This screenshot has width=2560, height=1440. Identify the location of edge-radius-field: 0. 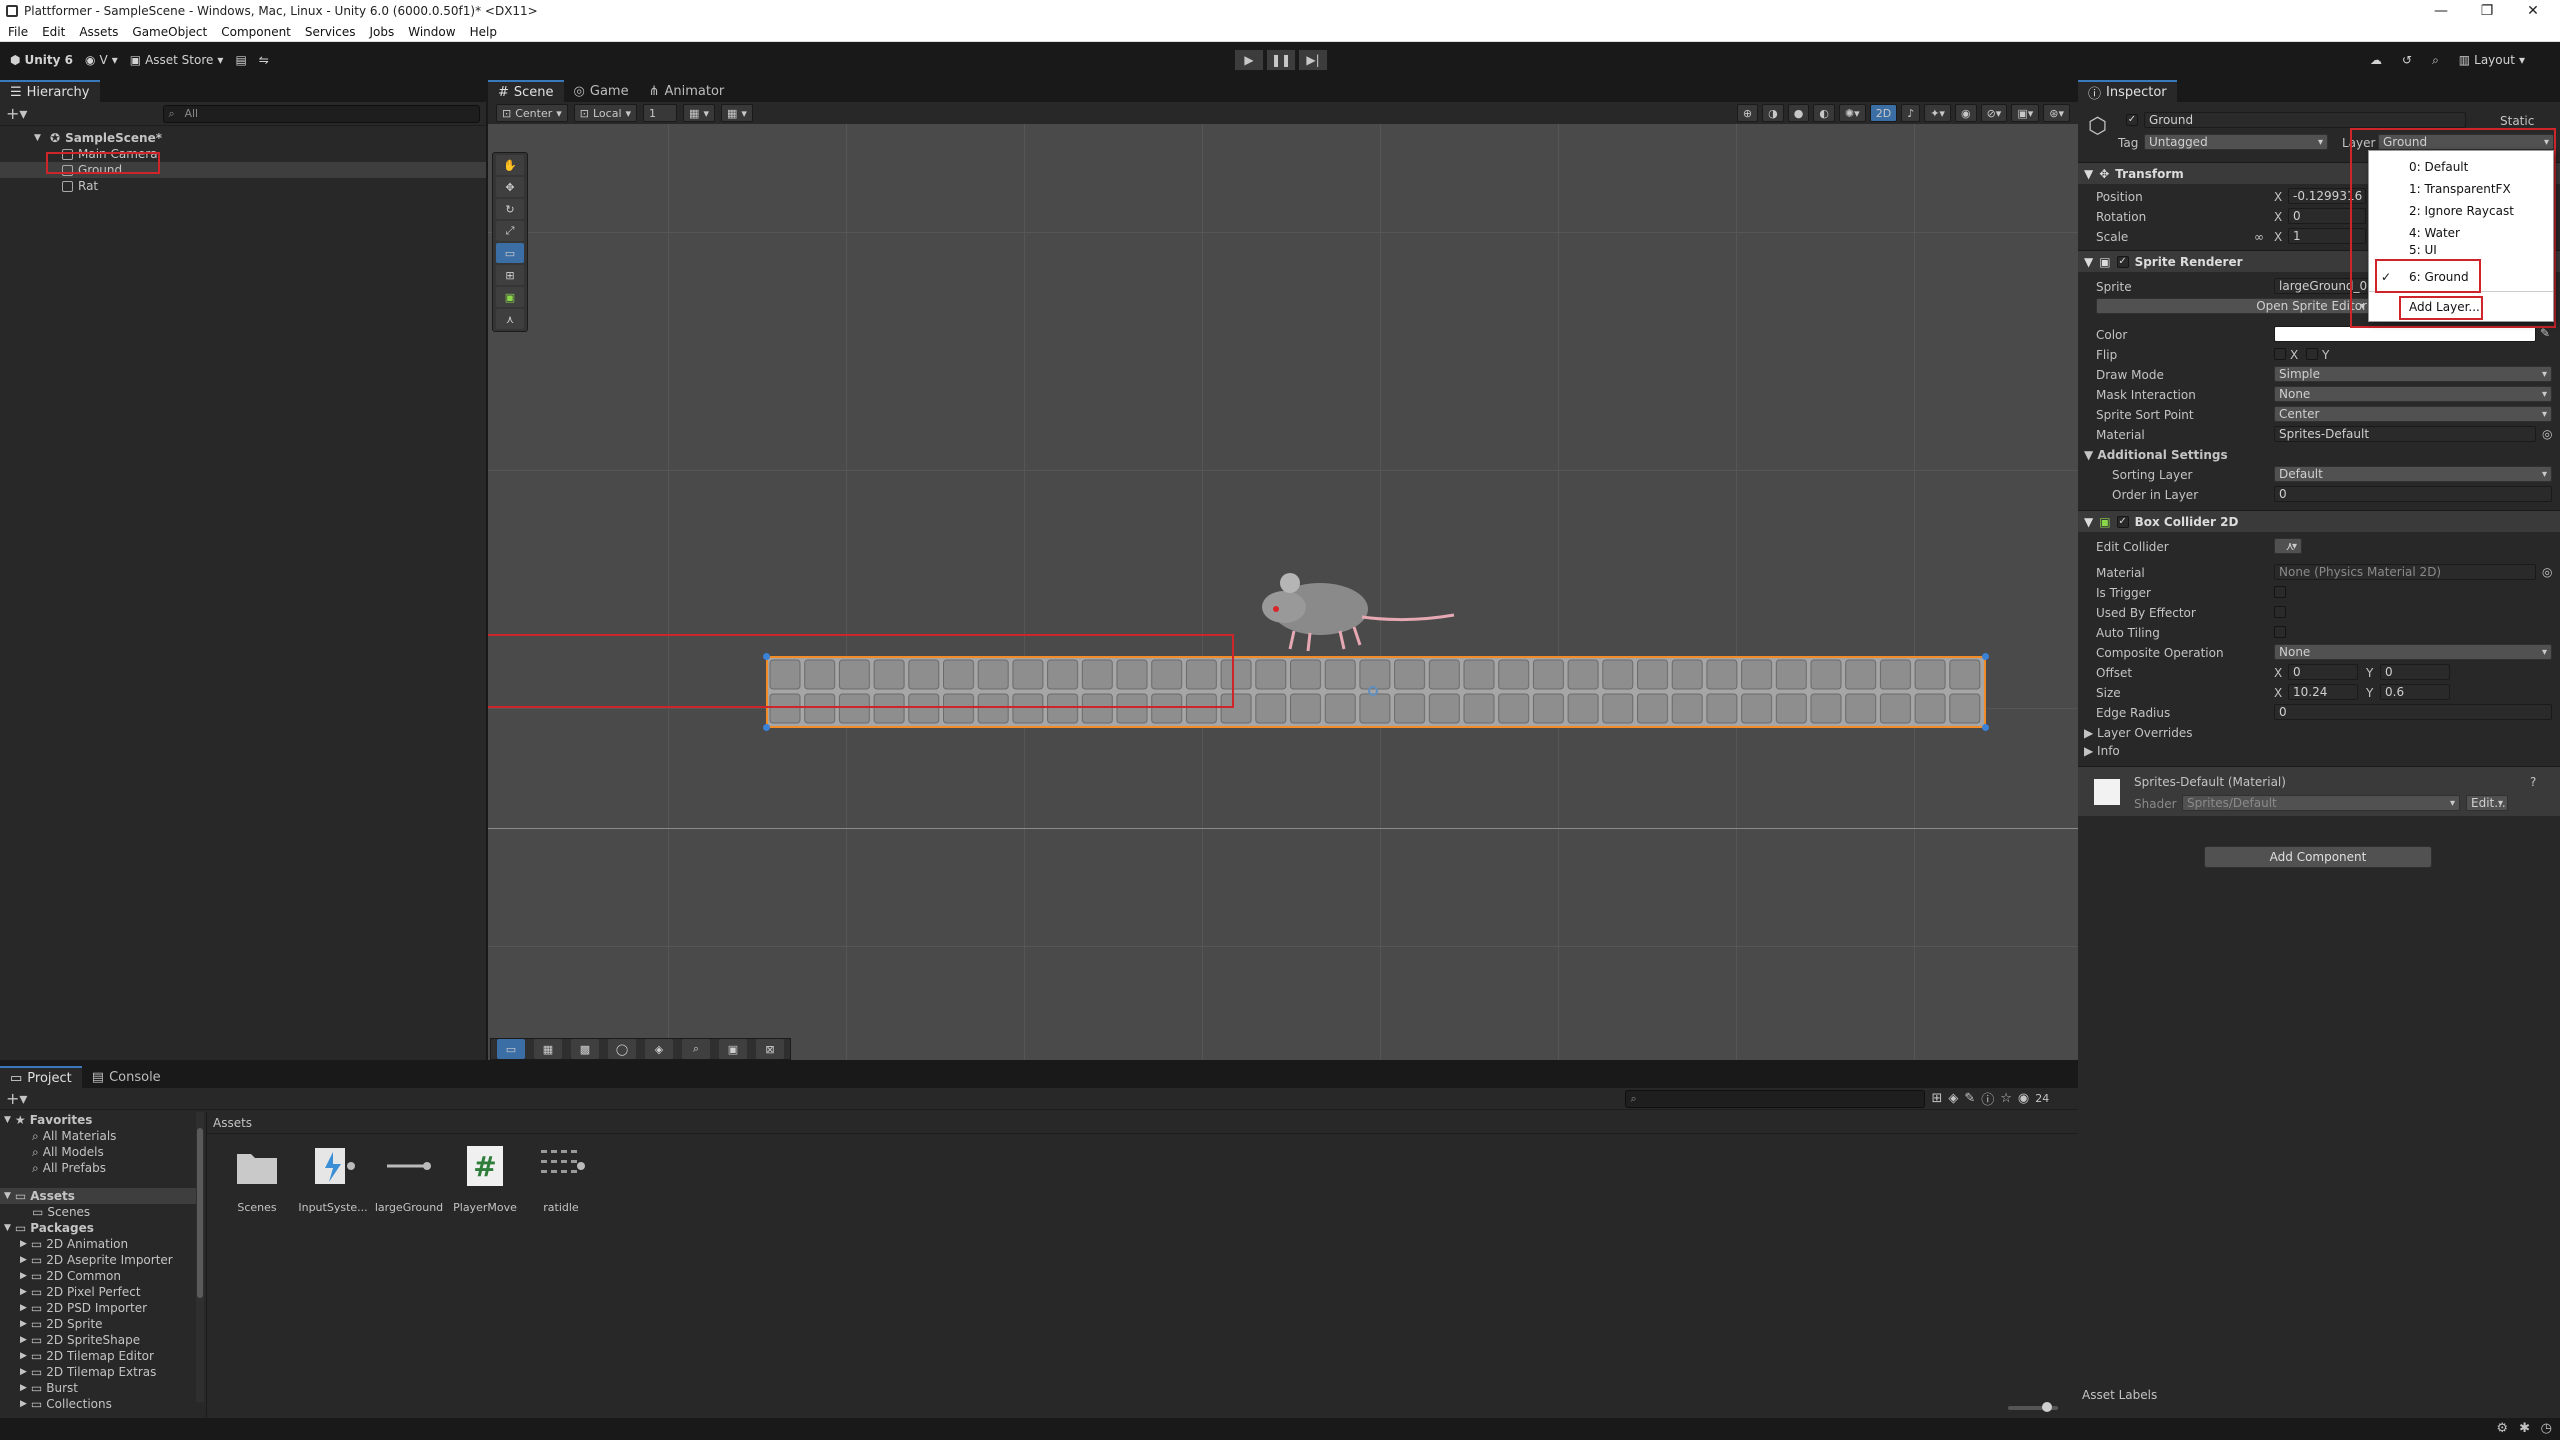
(2413, 712).